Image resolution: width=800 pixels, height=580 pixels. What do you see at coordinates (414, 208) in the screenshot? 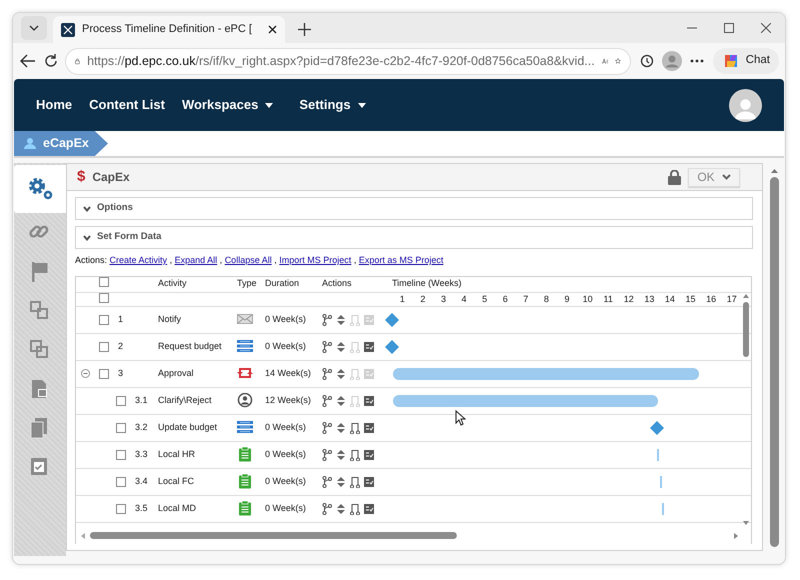
I see `section-header: Options` at bounding box center [414, 208].